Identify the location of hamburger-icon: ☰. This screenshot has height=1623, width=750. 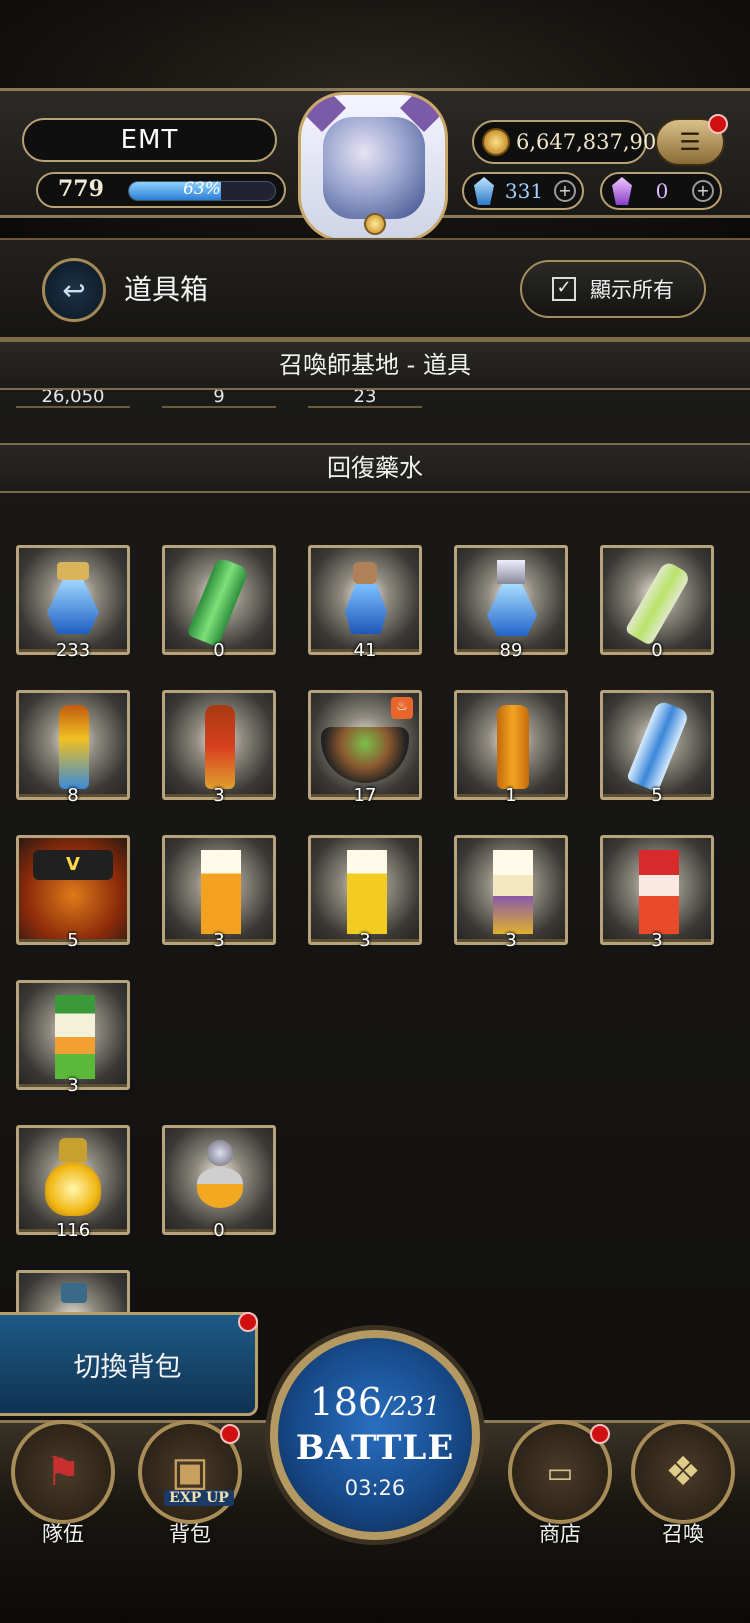
(690, 142).